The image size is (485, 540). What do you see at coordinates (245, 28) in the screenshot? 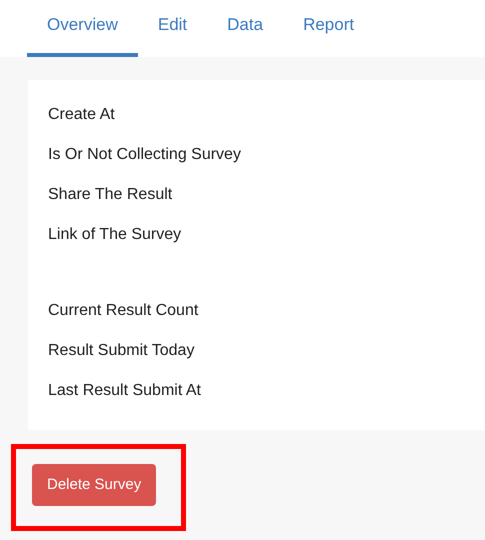
I see `tab: Data` at bounding box center [245, 28].